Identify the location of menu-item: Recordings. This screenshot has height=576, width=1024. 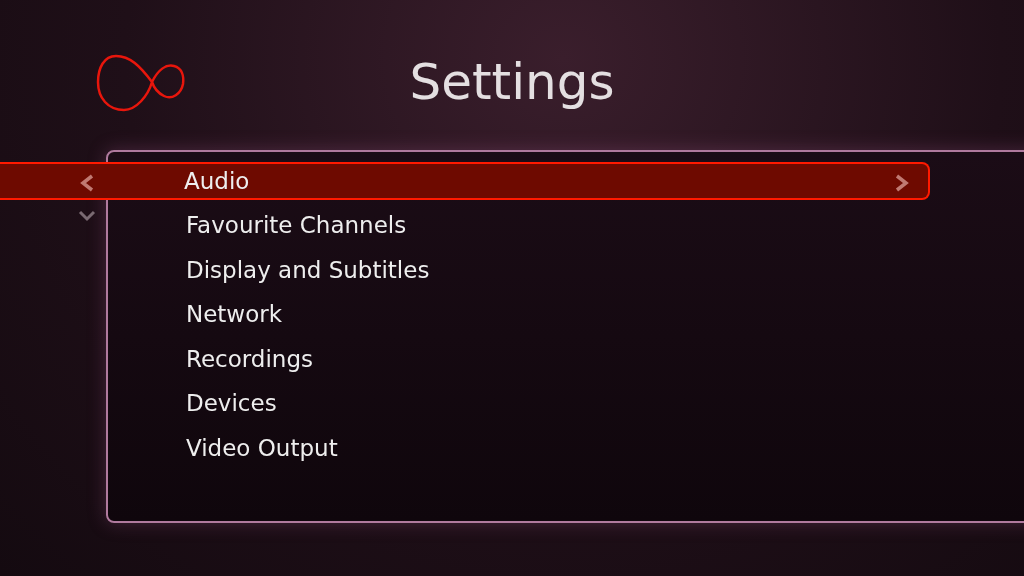
(465, 359).